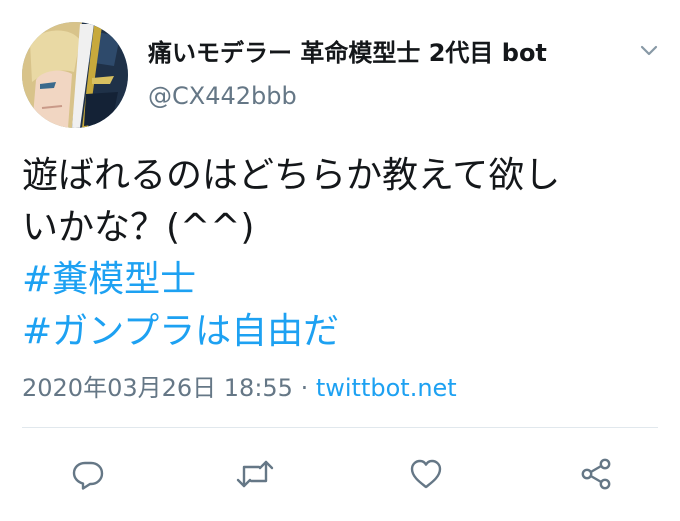 The width and height of the screenshot is (680, 521). I want to click on tweet-meta: 2020年03月26日 18:55 · twittbot.net, so click(239, 385).